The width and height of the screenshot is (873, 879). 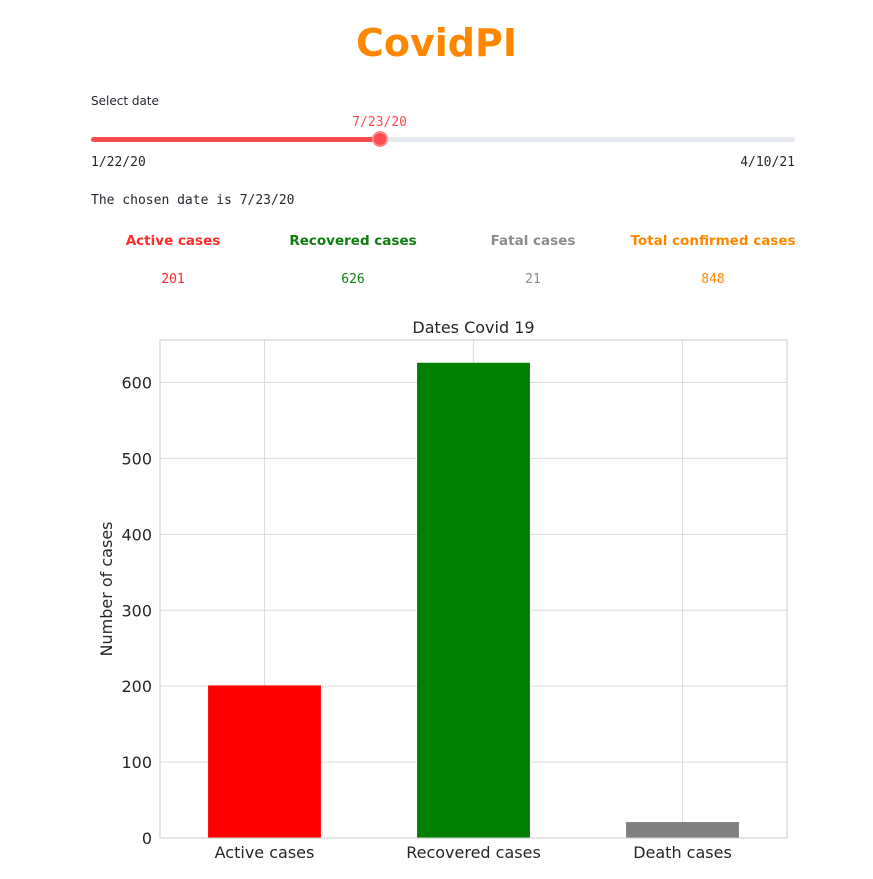 What do you see at coordinates (533, 241) in the screenshot?
I see `metric-fatal-label: Fatal cases` at bounding box center [533, 241].